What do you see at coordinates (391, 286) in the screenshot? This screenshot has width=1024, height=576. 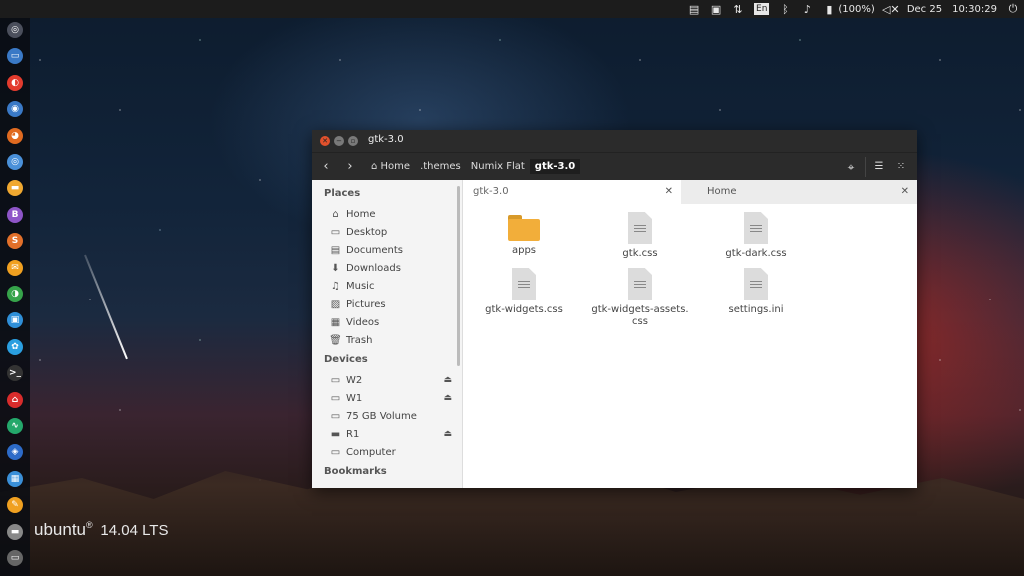 I see `sidebar-item-music: ♫ Music` at bounding box center [391, 286].